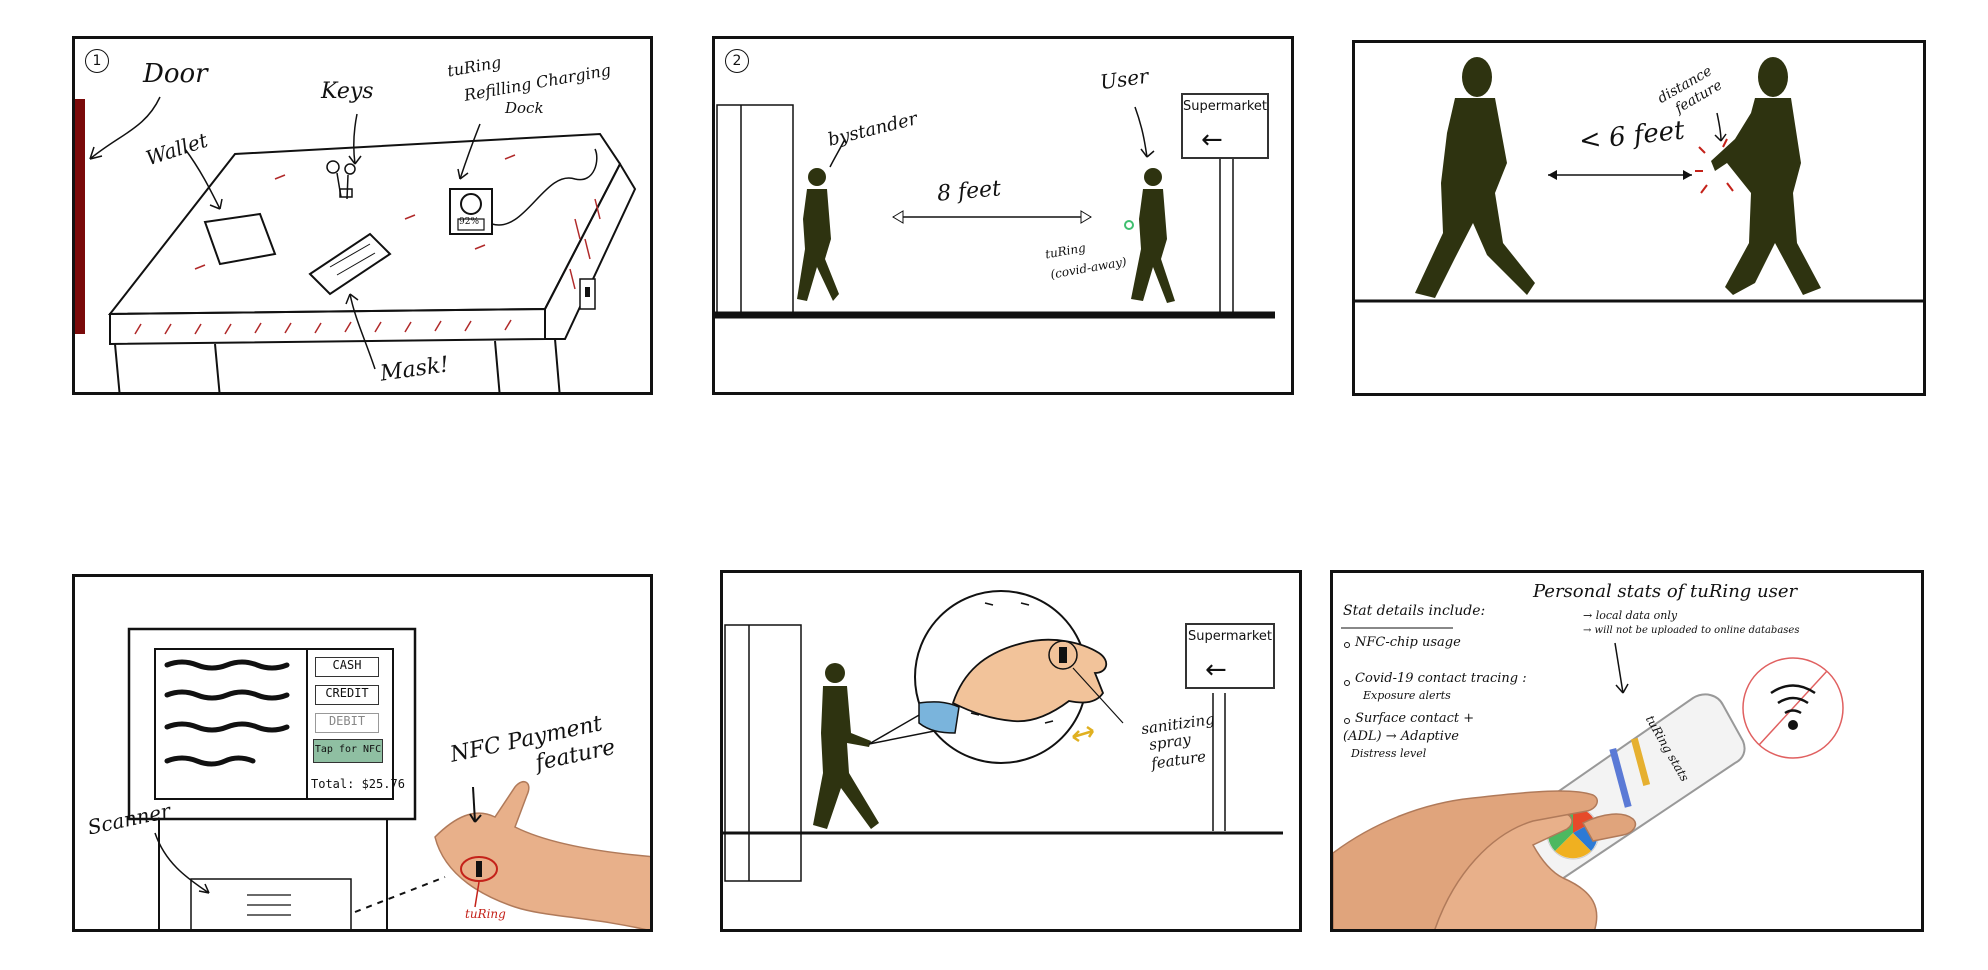 The height and width of the screenshot is (970, 1988). I want to click on sleeve, so click(939, 717).